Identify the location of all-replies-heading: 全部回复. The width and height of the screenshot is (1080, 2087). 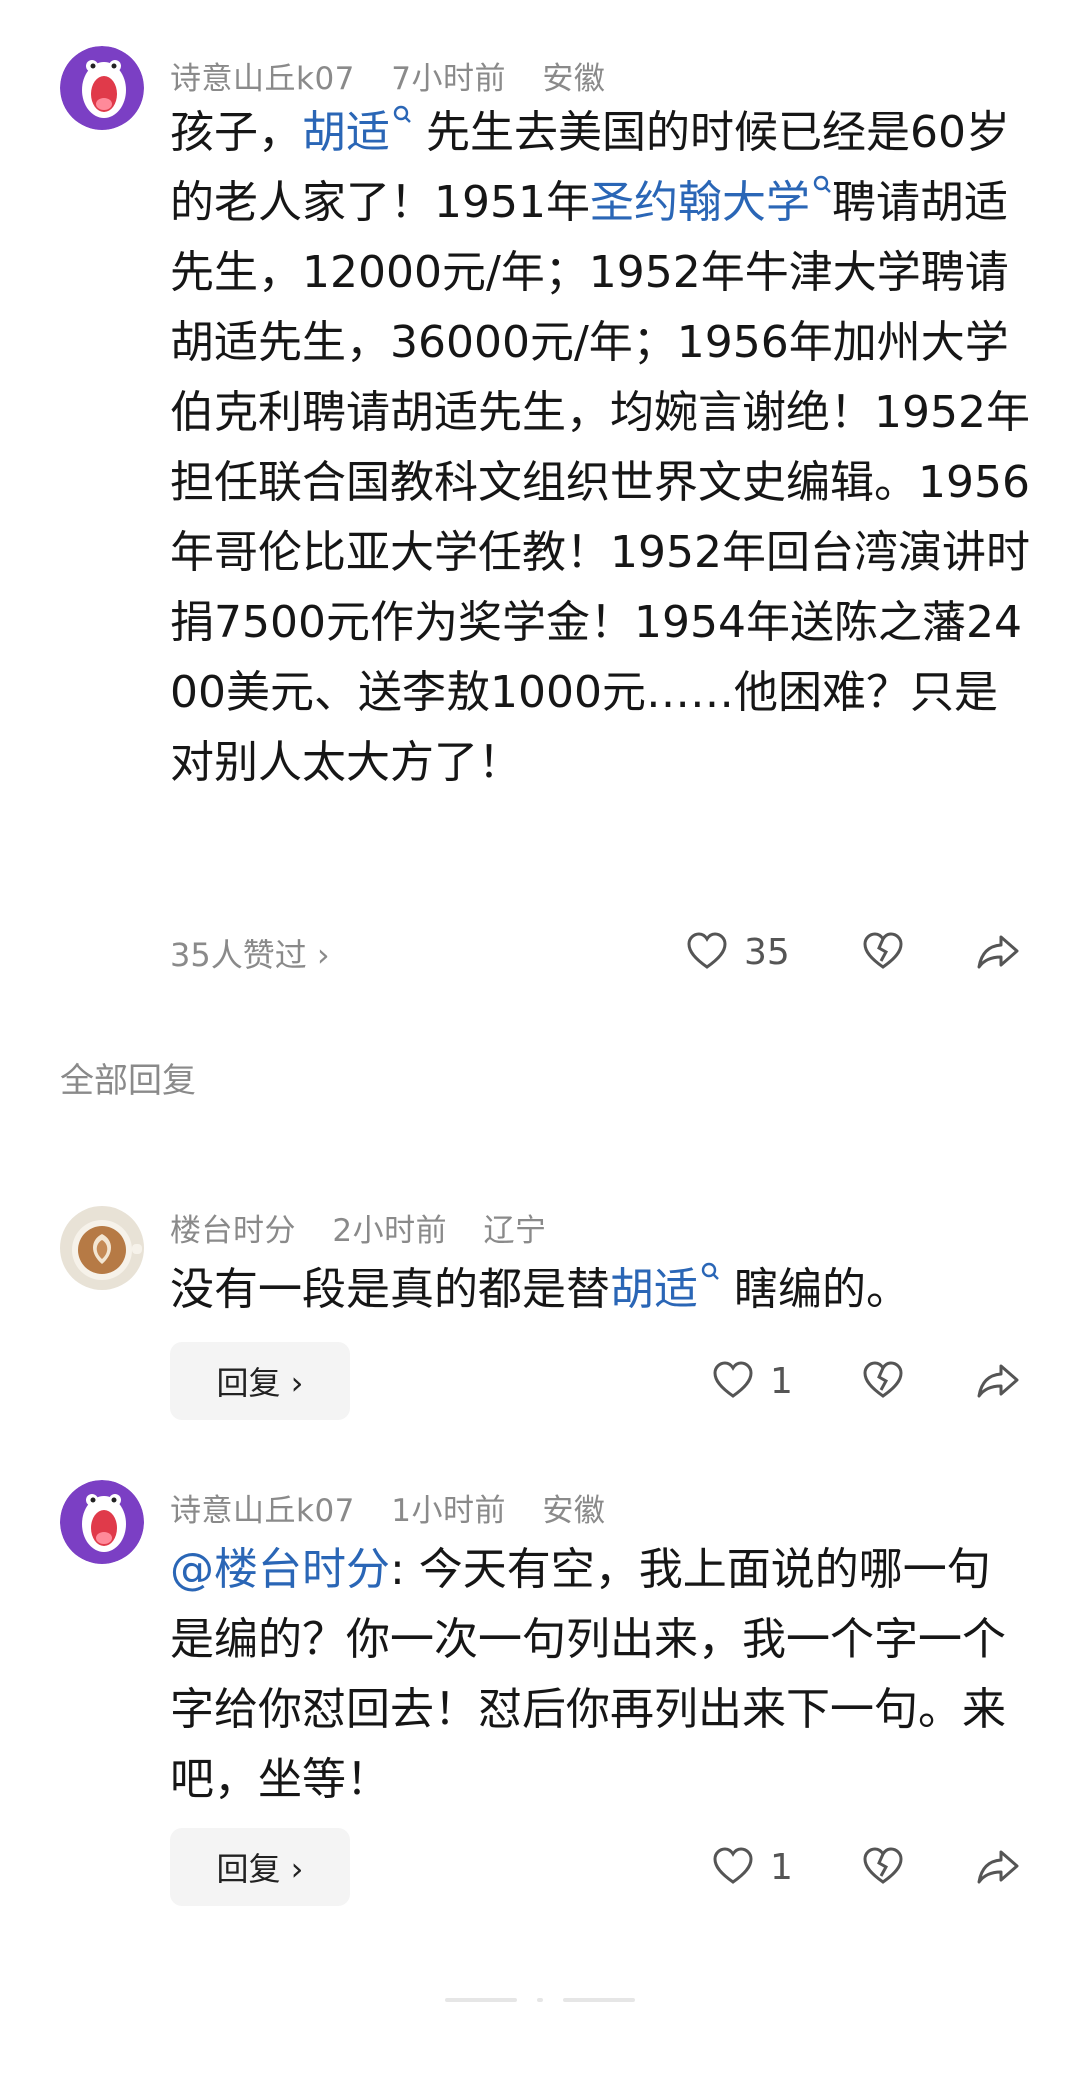
(128, 1081).